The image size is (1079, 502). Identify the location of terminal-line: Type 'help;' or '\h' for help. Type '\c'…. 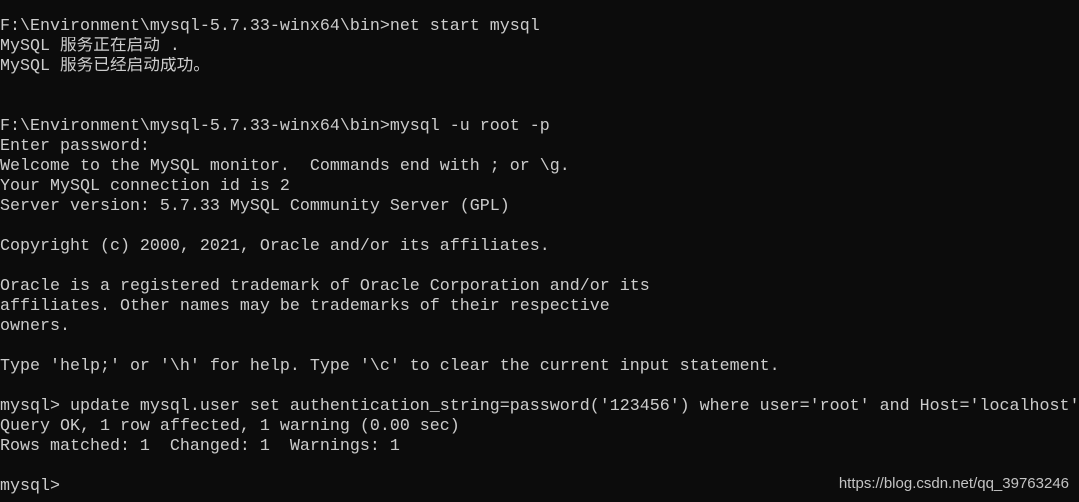
(390, 366).